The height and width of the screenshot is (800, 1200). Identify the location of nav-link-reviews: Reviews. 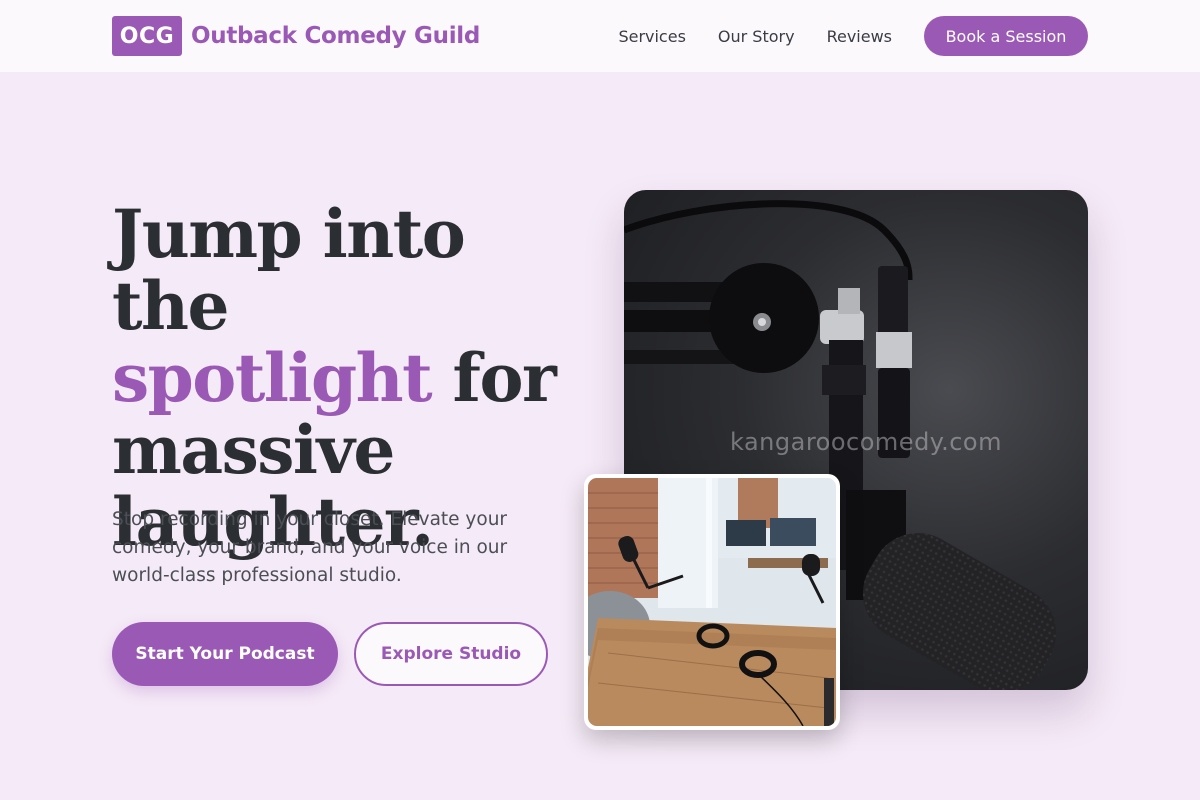
(859, 36).